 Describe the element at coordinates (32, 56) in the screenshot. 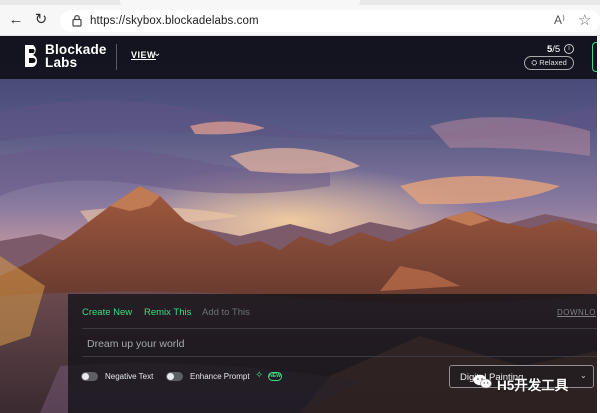

I see `blockade-logo-icon` at that location.